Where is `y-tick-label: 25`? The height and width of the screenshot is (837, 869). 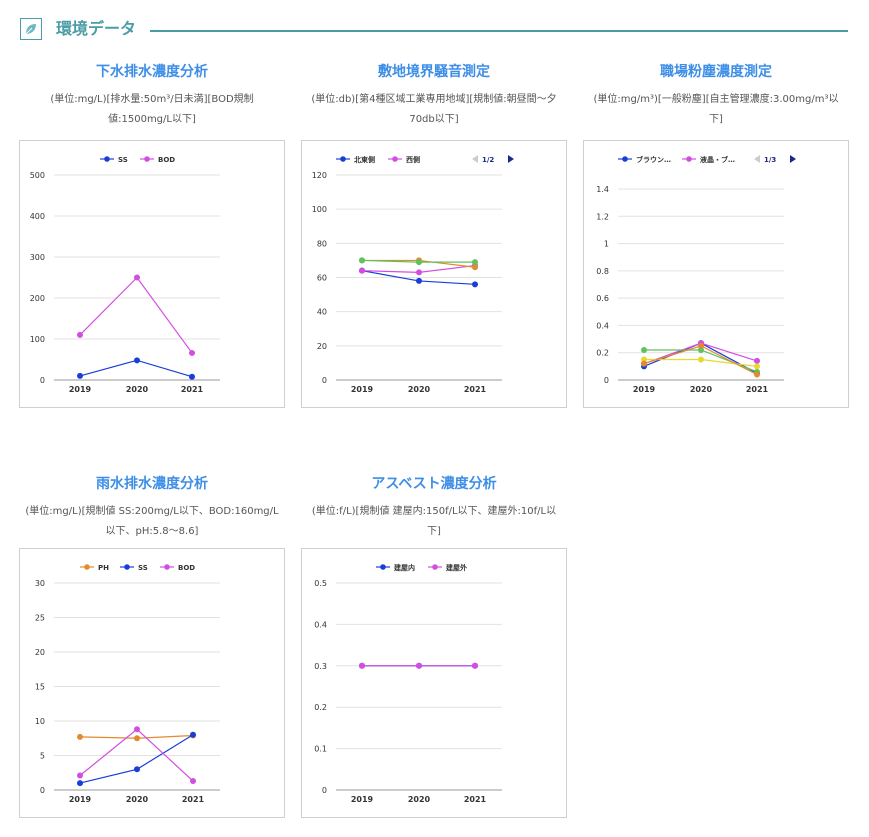
y-tick-label: 25 is located at coordinates (40, 618).